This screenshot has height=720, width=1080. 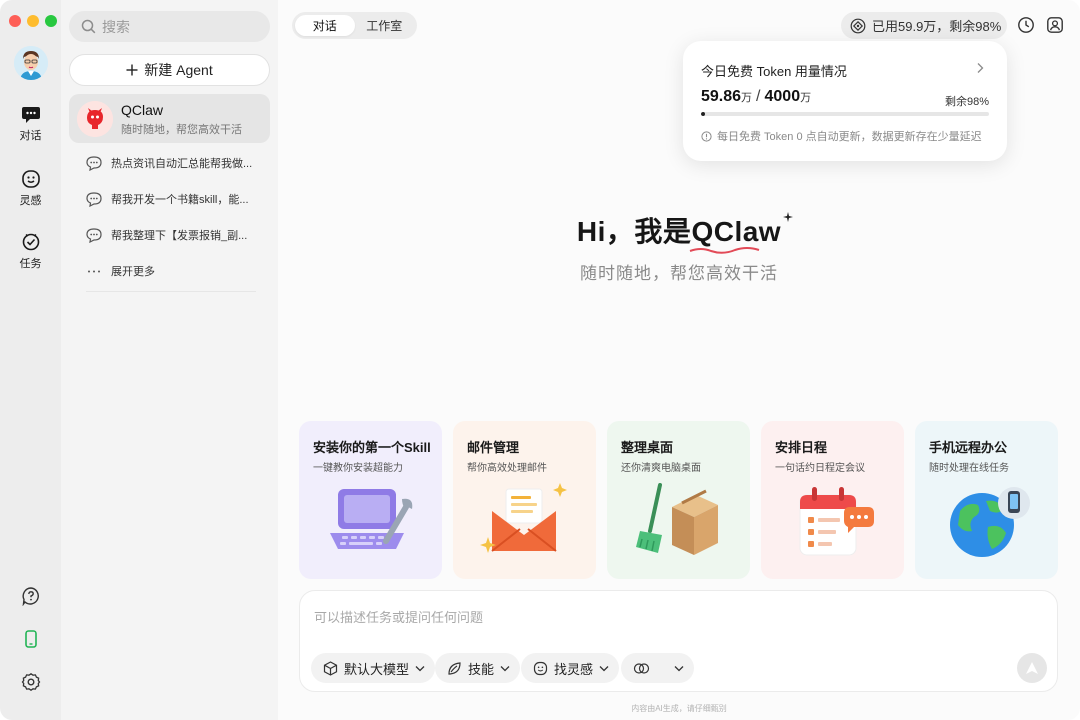 What do you see at coordinates (30, 115) in the screenshot?
I see `chat-bubble-icon` at bounding box center [30, 115].